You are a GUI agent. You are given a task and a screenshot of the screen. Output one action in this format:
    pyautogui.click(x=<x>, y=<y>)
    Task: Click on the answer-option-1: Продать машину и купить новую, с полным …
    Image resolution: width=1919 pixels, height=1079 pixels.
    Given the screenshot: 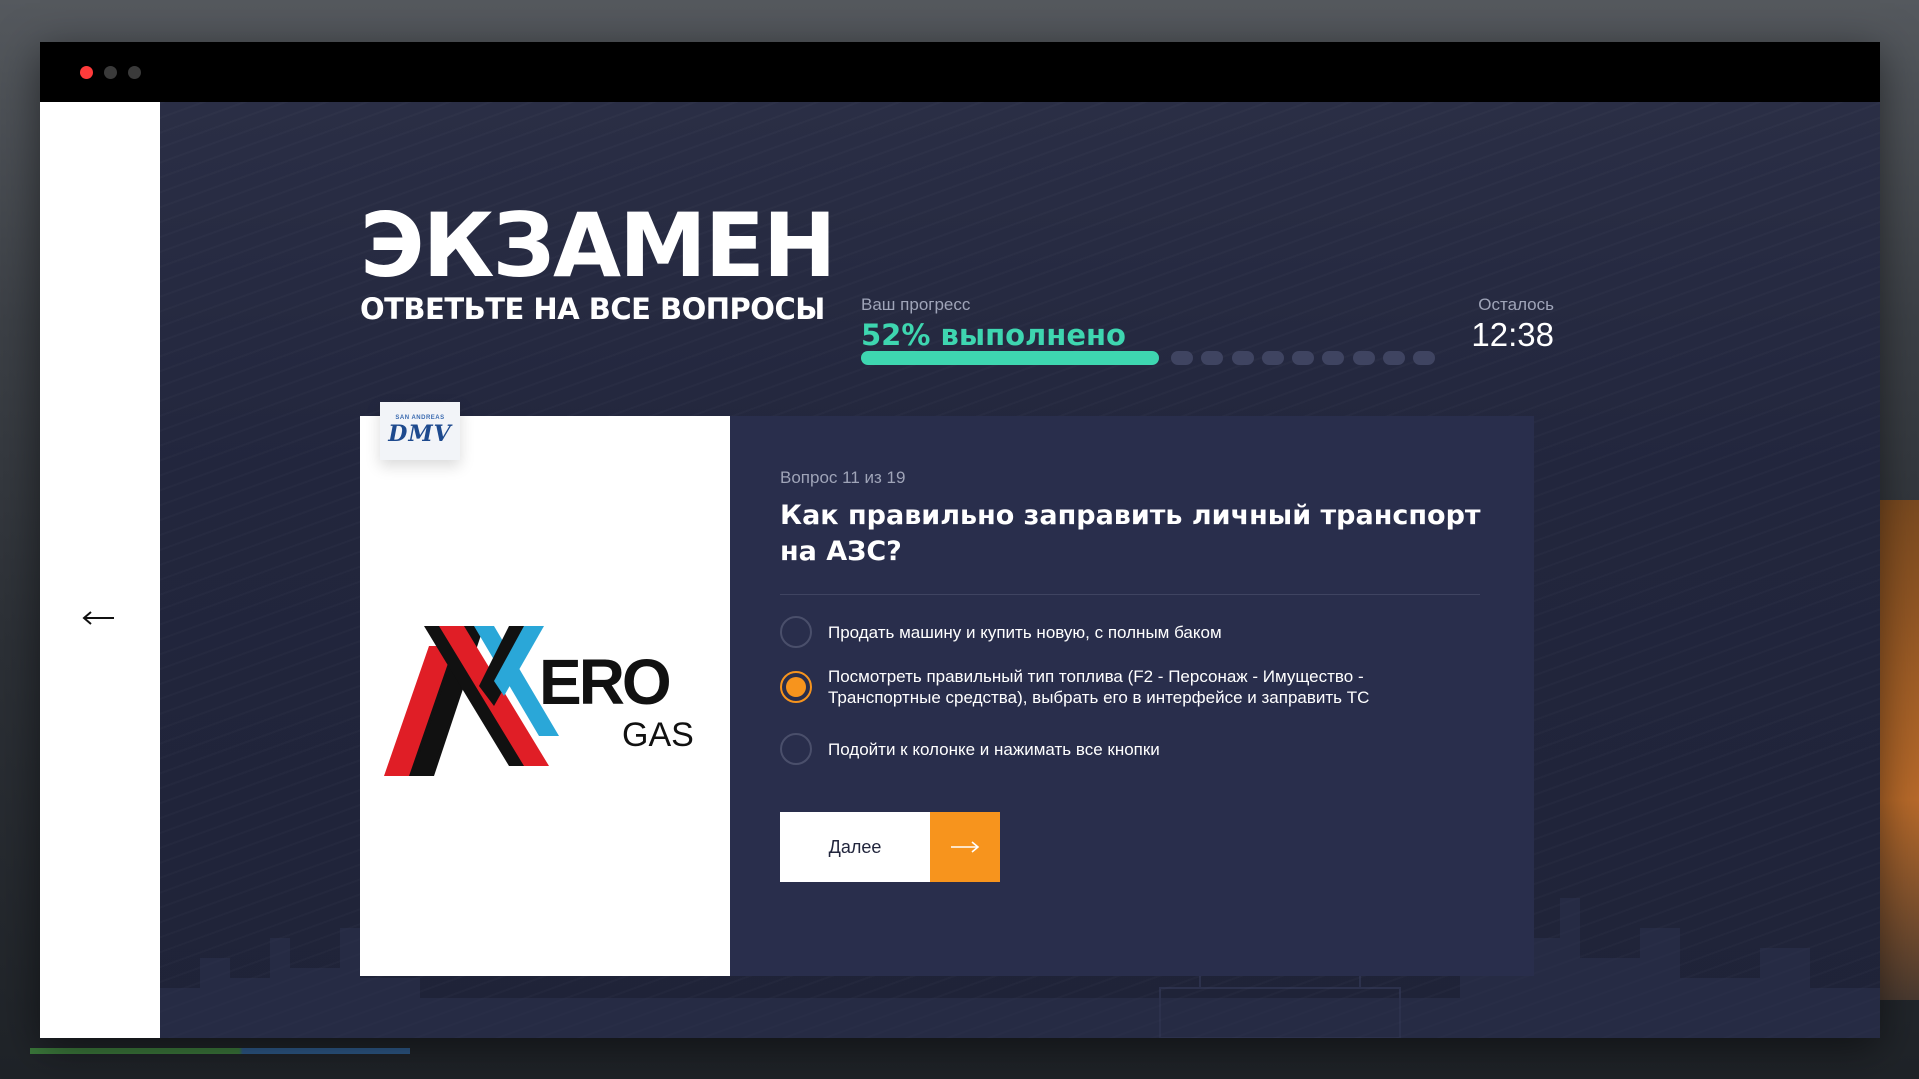 What is the action you would take?
    pyautogui.click(x=1124, y=632)
    